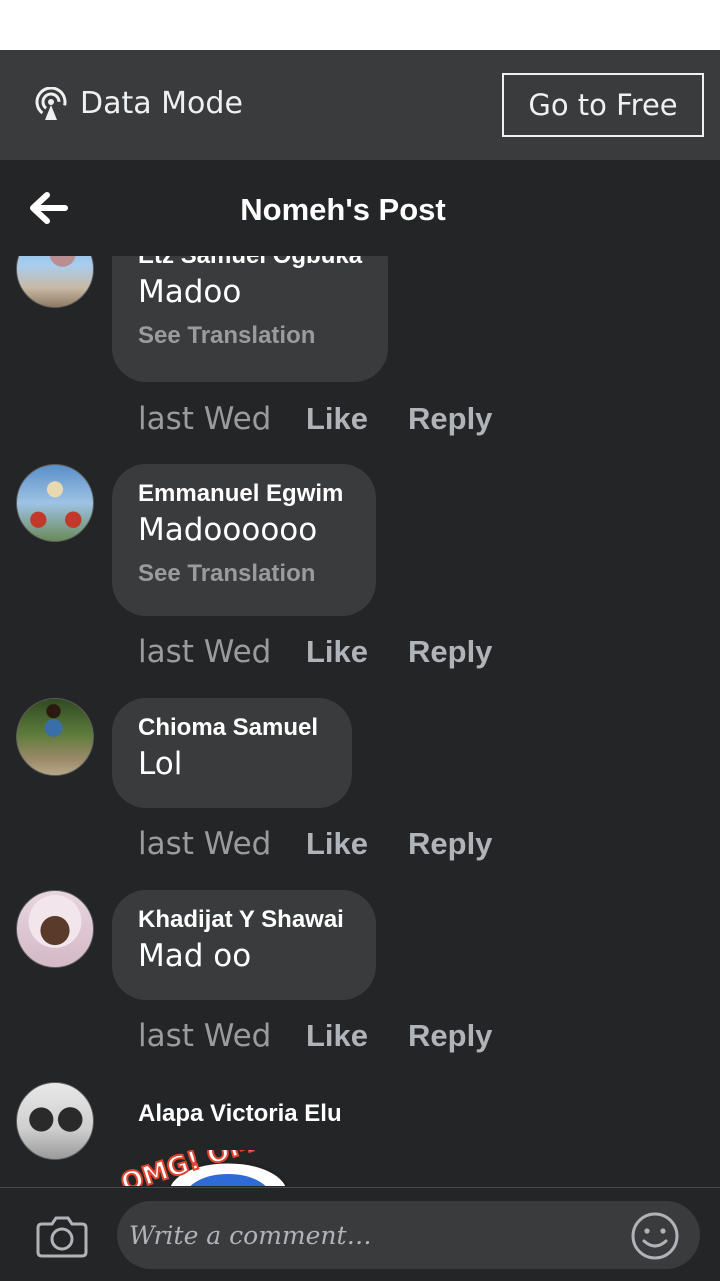  I want to click on comment-composer, so click(360, 1234).